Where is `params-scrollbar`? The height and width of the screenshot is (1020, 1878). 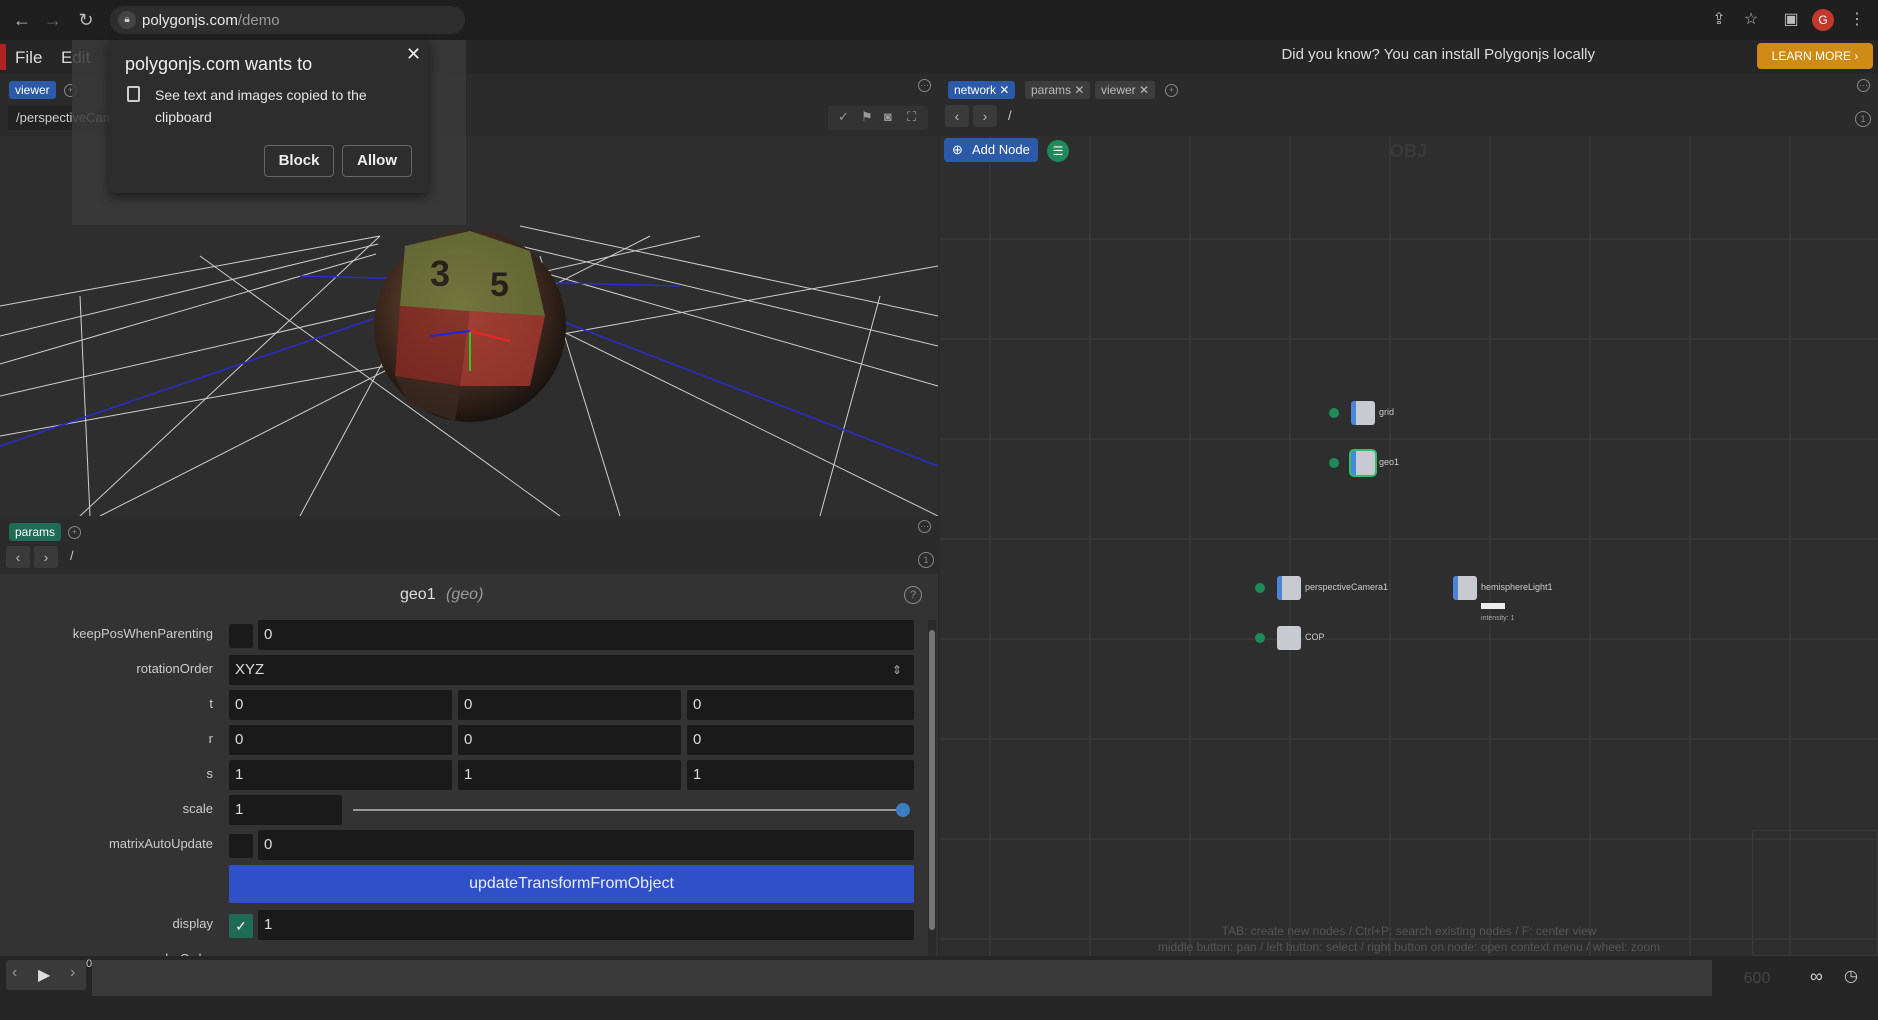
params-scrollbar is located at coordinates (932, 788).